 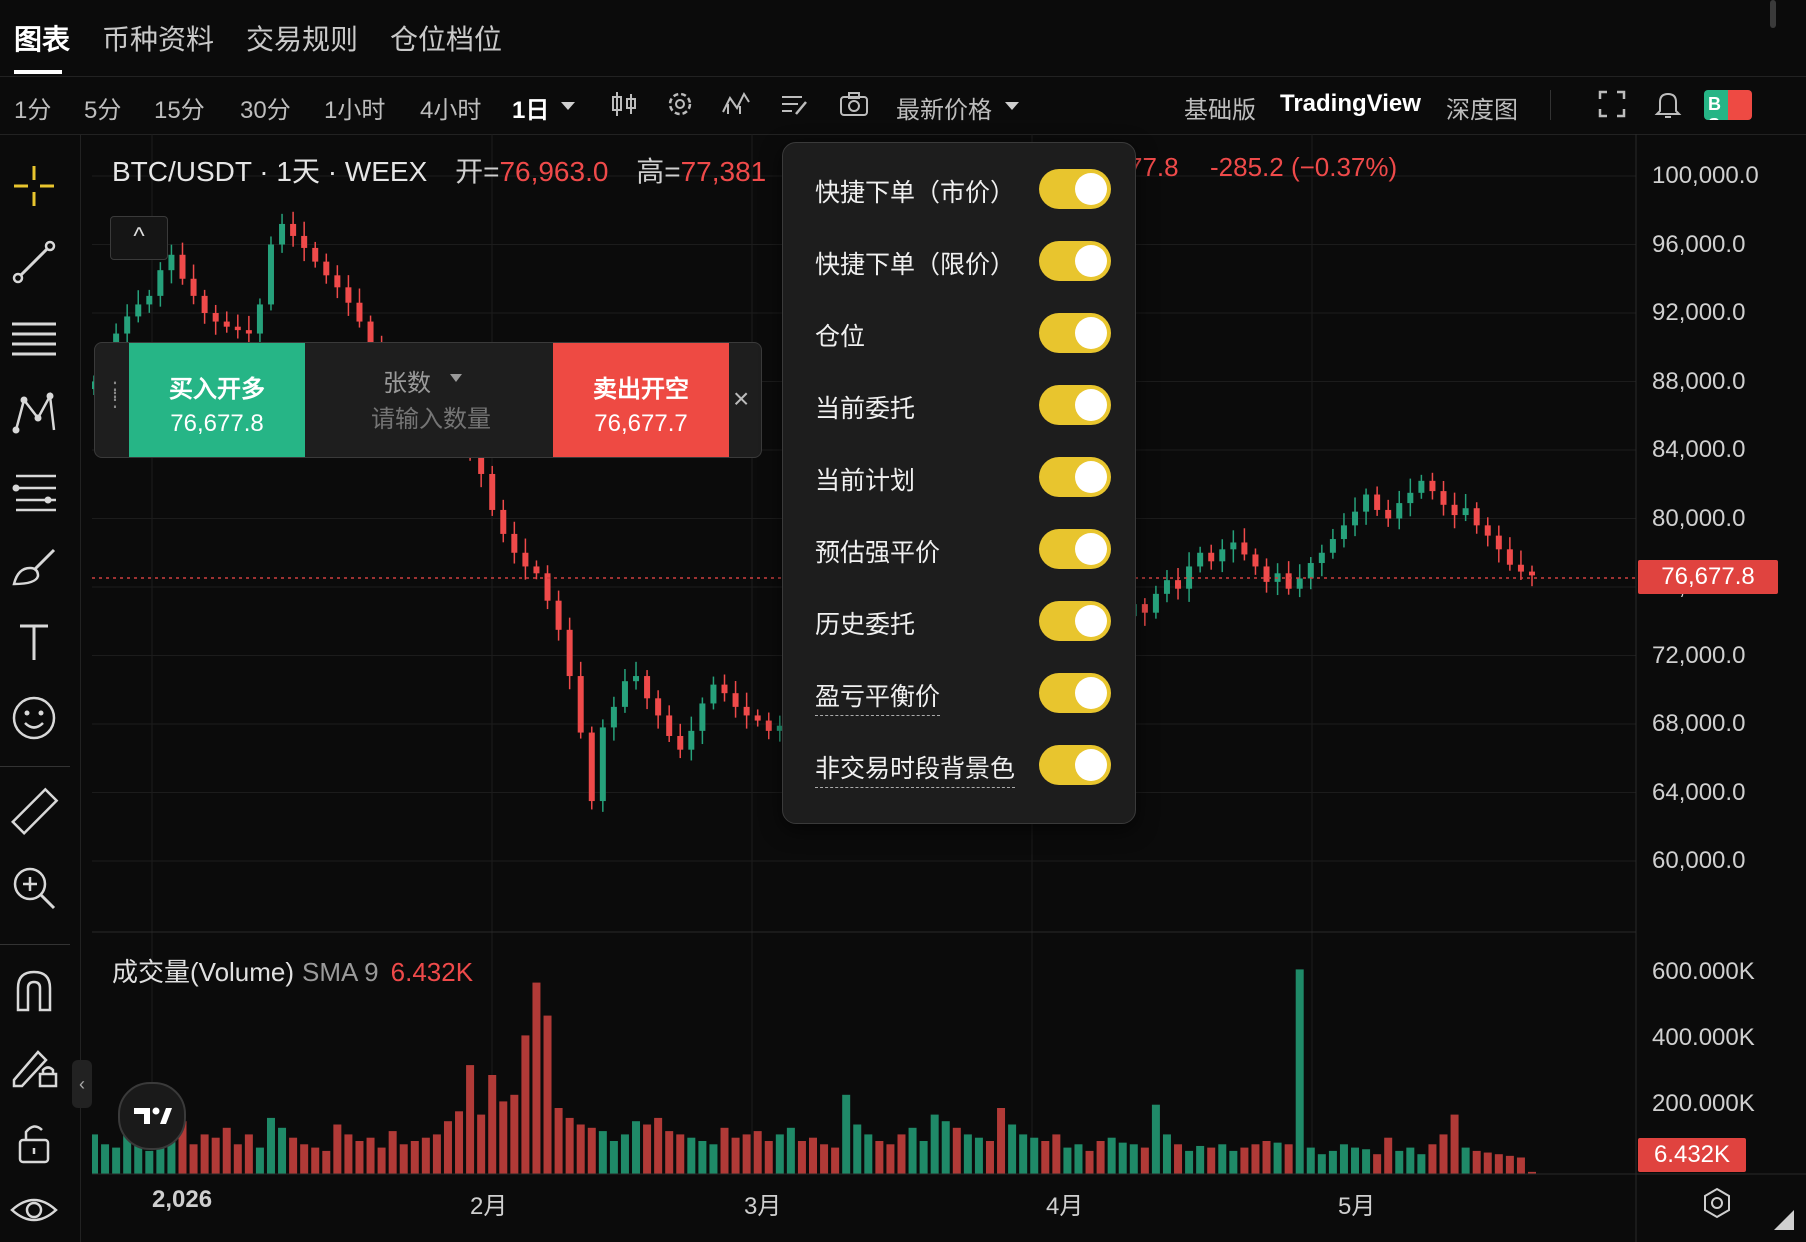 What do you see at coordinates (179, 107) in the screenshot?
I see `interval-15m: 15分` at bounding box center [179, 107].